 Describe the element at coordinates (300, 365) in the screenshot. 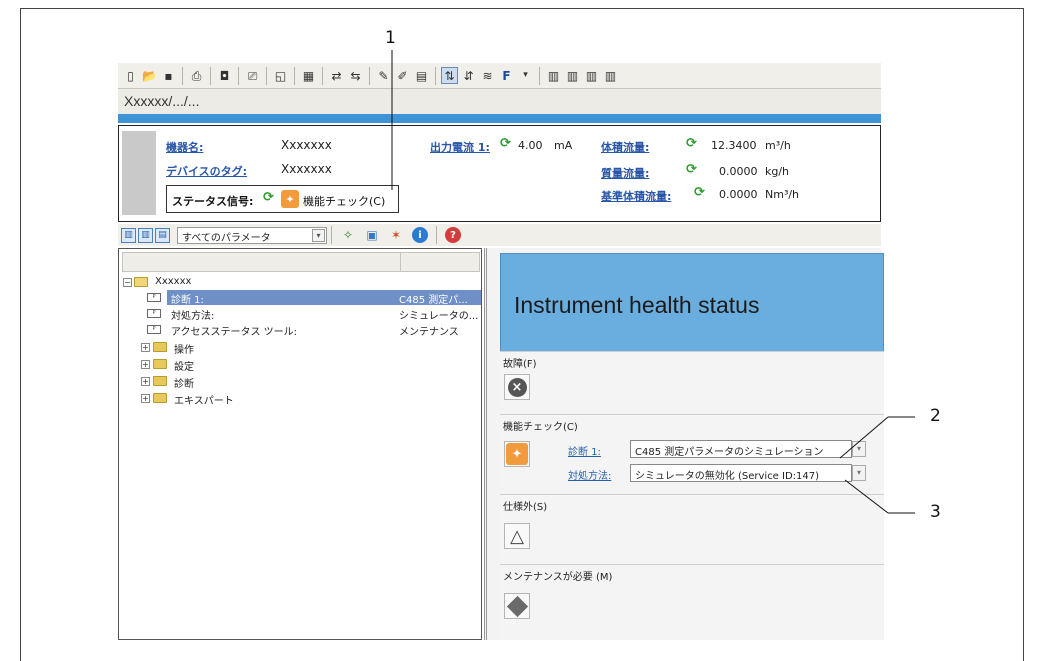

I see `tree-folder-setup: + 設定` at that location.